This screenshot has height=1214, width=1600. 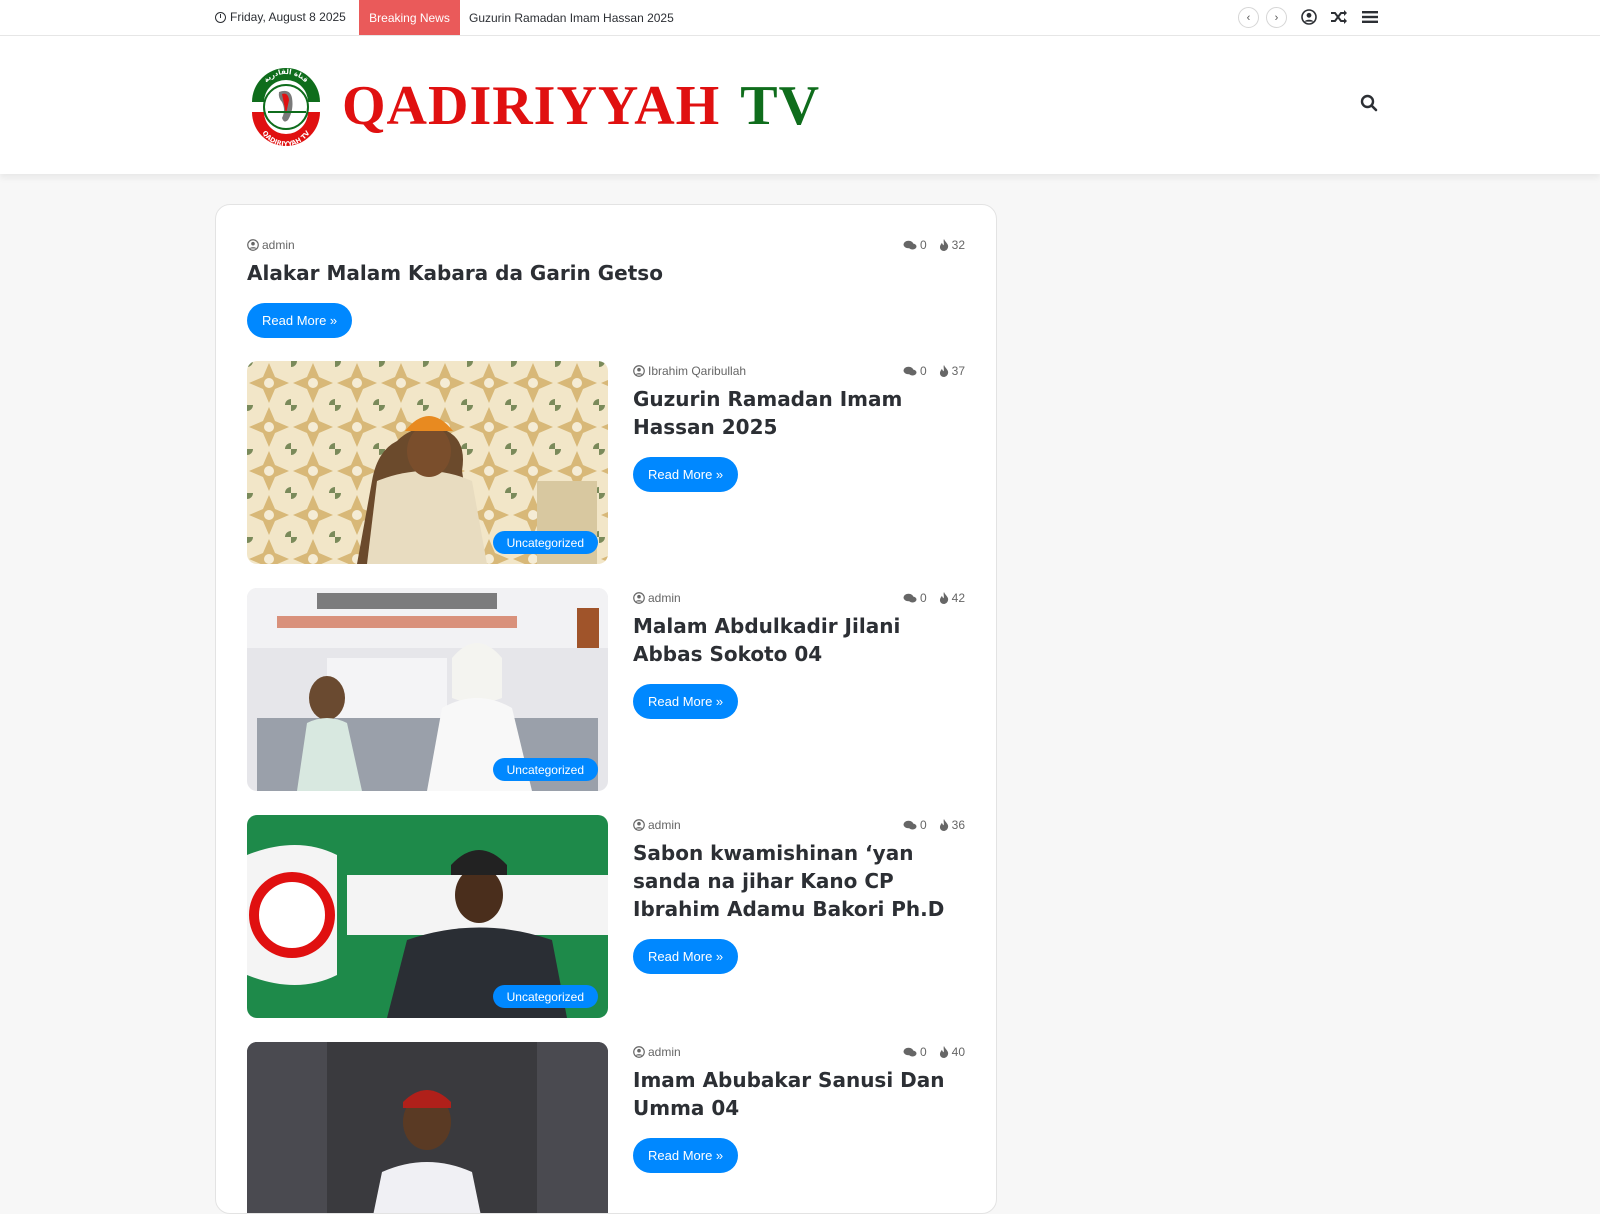 What do you see at coordinates (571, 18) in the screenshot?
I see `breaking-news-link: Guzurin Ramadan Imam Hassan 2025` at bounding box center [571, 18].